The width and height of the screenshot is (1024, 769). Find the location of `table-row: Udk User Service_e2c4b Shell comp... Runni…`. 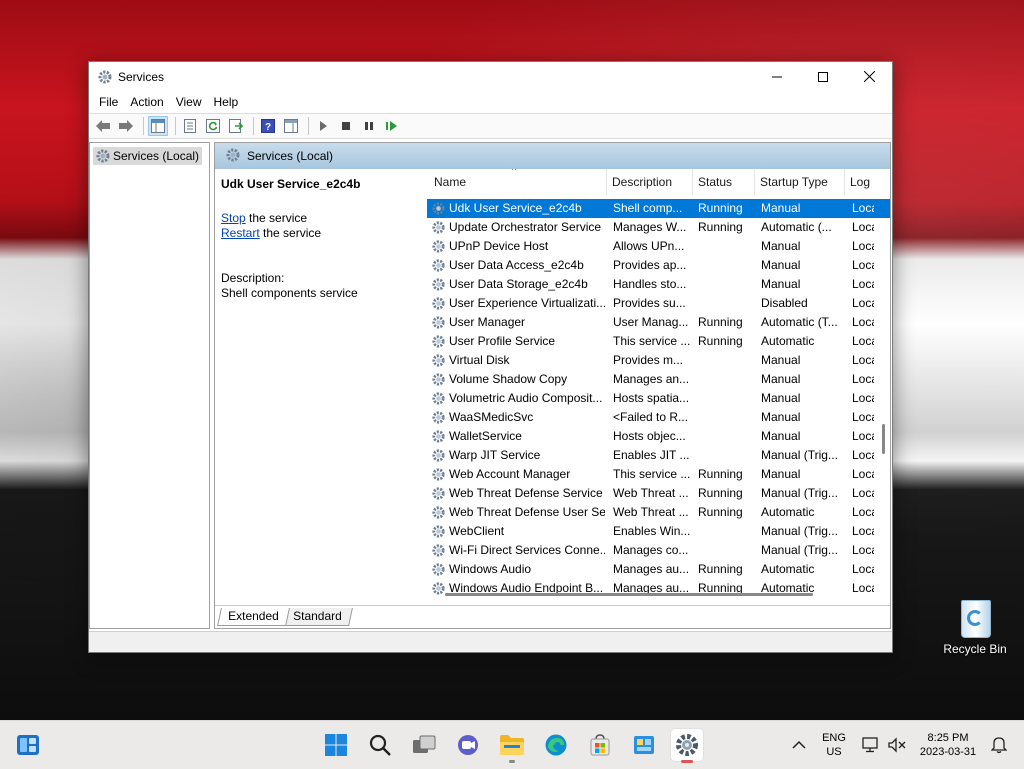

table-row: Udk User Service_e2c4b Shell comp... Runni… is located at coordinates (658, 208).